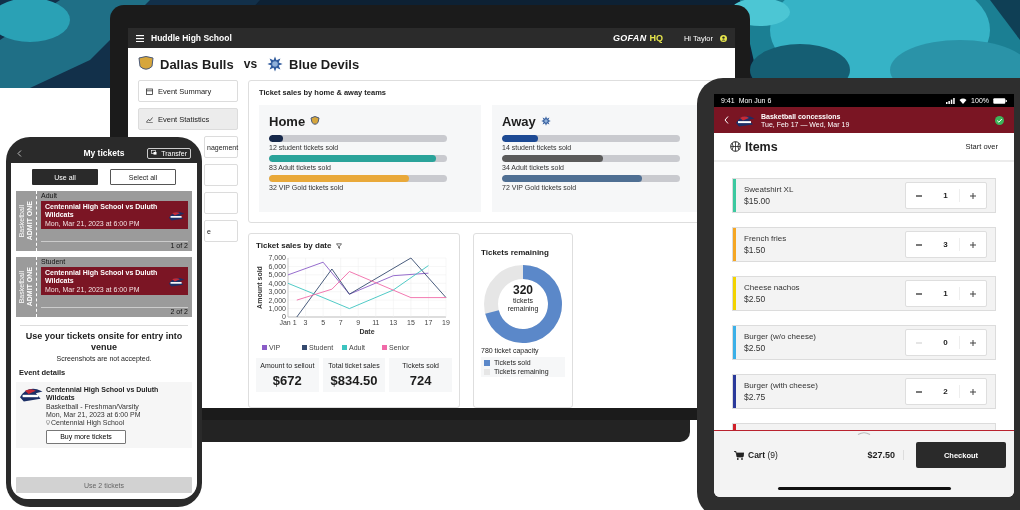 This screenshot has height=510, width=1020. I want to click on card-title: Ticket sales by date, so click(294, 245).